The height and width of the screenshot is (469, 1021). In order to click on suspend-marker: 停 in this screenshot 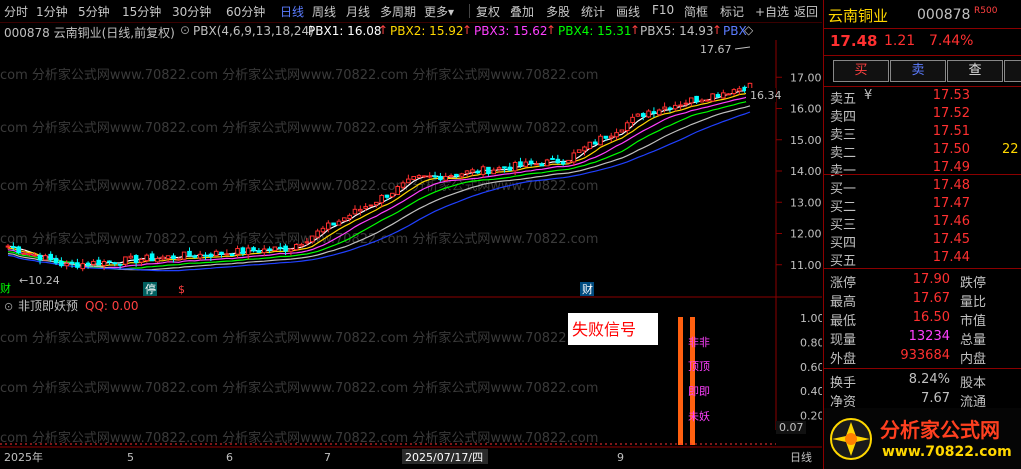, I will do `click(150, 289)`.